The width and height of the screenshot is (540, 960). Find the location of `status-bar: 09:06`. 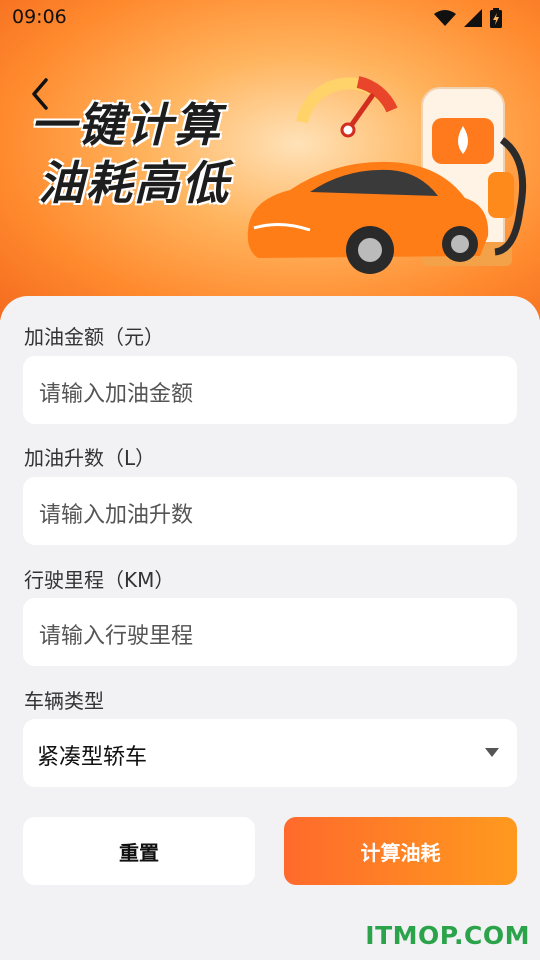

status-bar: 09:06 is located at coordinates (270, 18).